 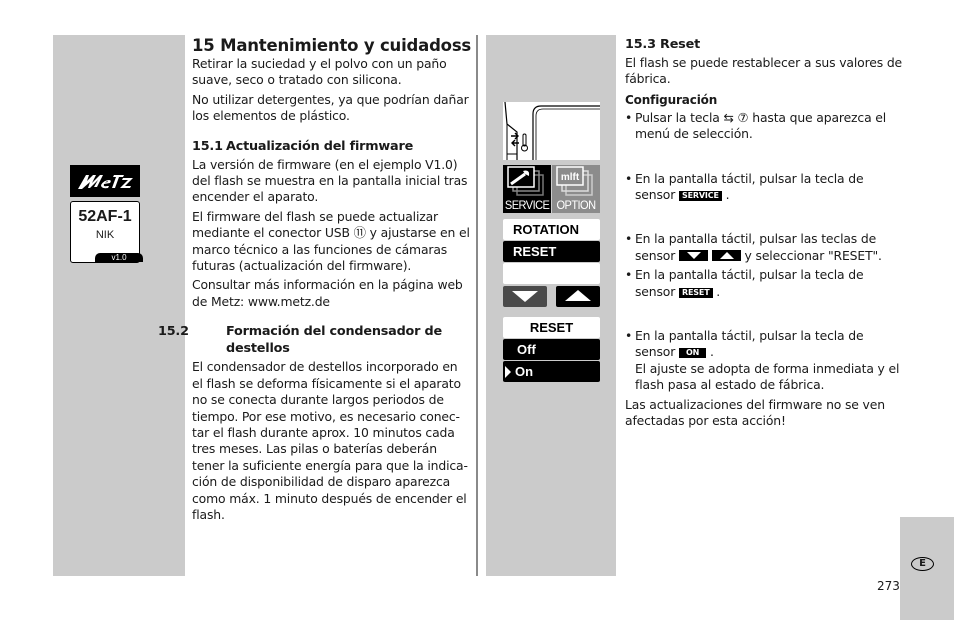 I want to click on chapter-title: 15 Mantenimiento y cuidadoss, so click(x=332, y=45).